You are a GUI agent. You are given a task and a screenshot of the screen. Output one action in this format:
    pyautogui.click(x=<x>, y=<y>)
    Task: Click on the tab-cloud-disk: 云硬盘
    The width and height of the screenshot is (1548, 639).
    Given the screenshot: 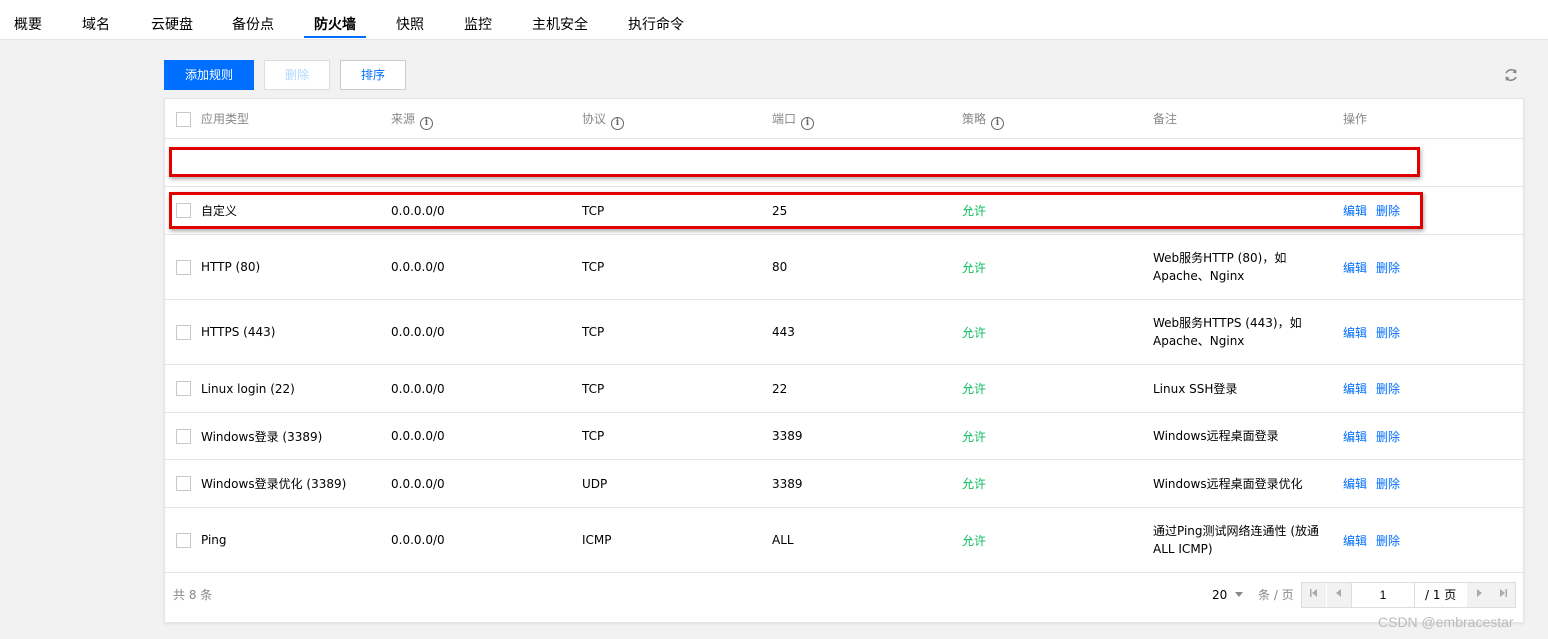 What is the action you would take?
    pyautogui.click(x=172, y=20)
    